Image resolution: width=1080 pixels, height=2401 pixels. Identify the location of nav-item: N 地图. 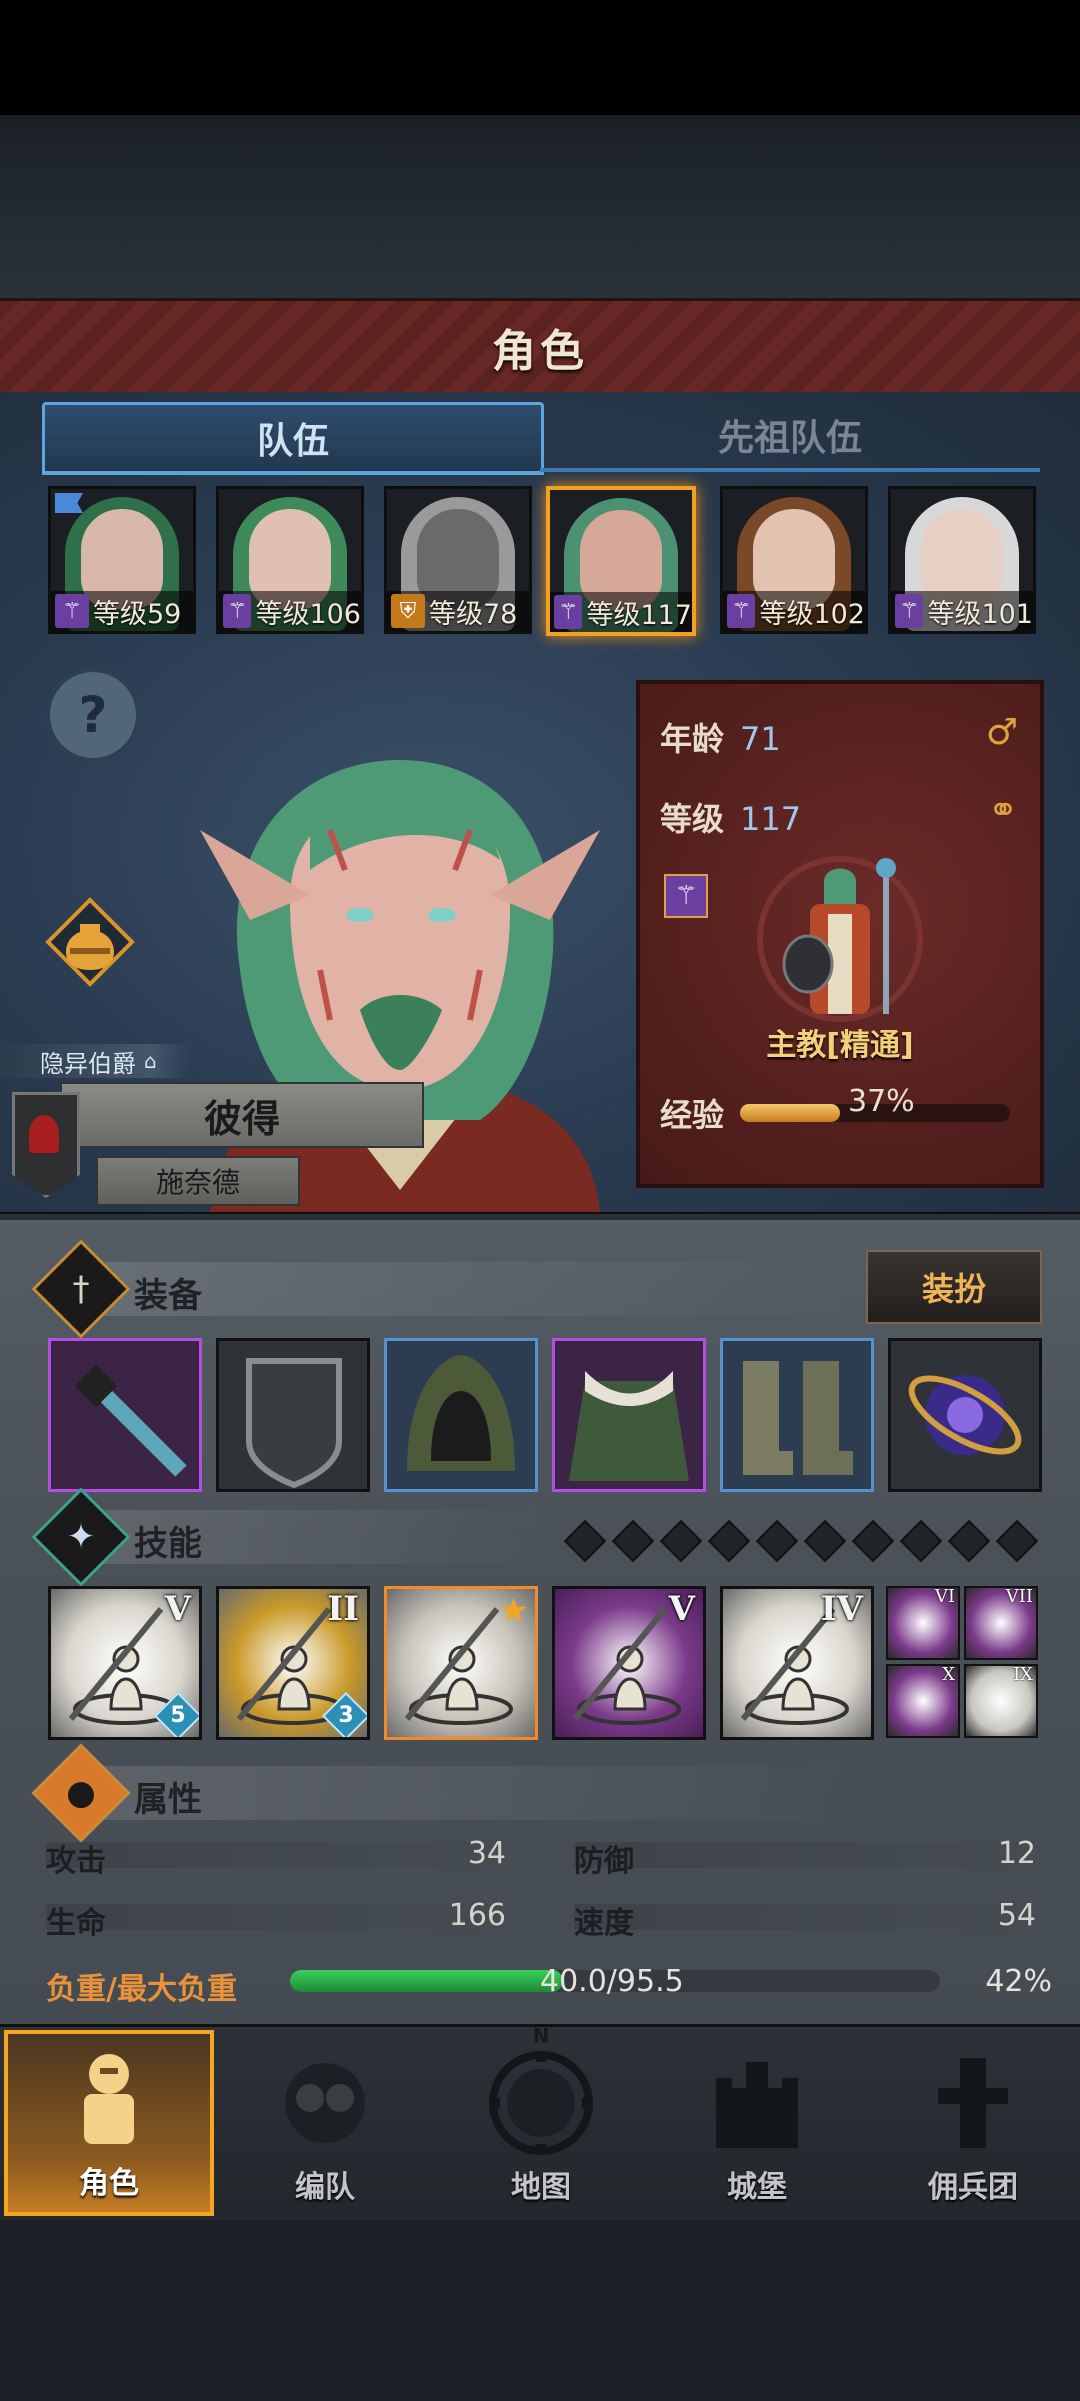
(541, 2120).